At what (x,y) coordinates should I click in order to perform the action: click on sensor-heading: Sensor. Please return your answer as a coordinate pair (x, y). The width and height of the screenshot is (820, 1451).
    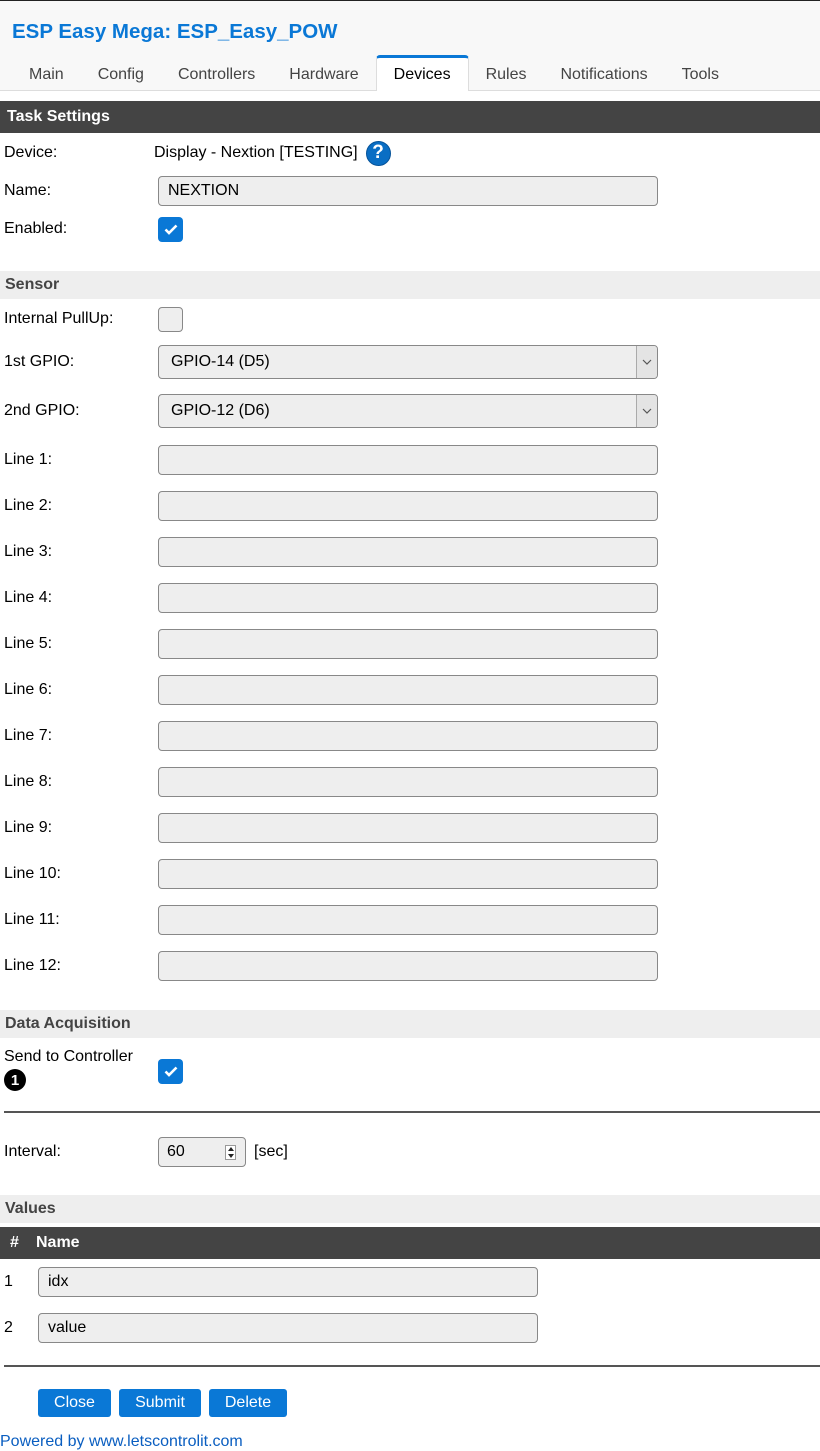
    Looking at the image, I should click on (410, 285).